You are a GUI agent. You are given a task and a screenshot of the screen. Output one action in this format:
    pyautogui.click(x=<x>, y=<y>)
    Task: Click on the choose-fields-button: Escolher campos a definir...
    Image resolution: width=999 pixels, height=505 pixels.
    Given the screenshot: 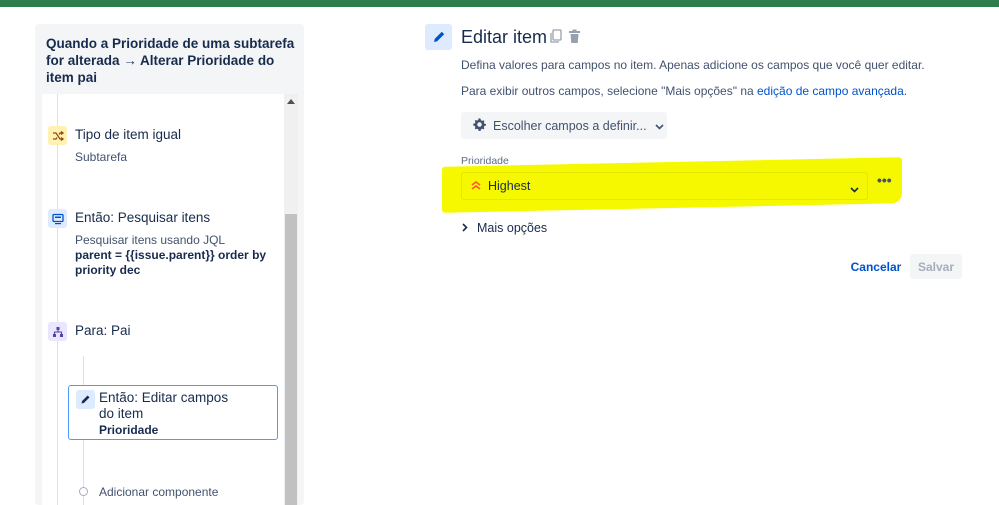 What is the action you would take?
    pyautogui.click(x=564, y=125)
    